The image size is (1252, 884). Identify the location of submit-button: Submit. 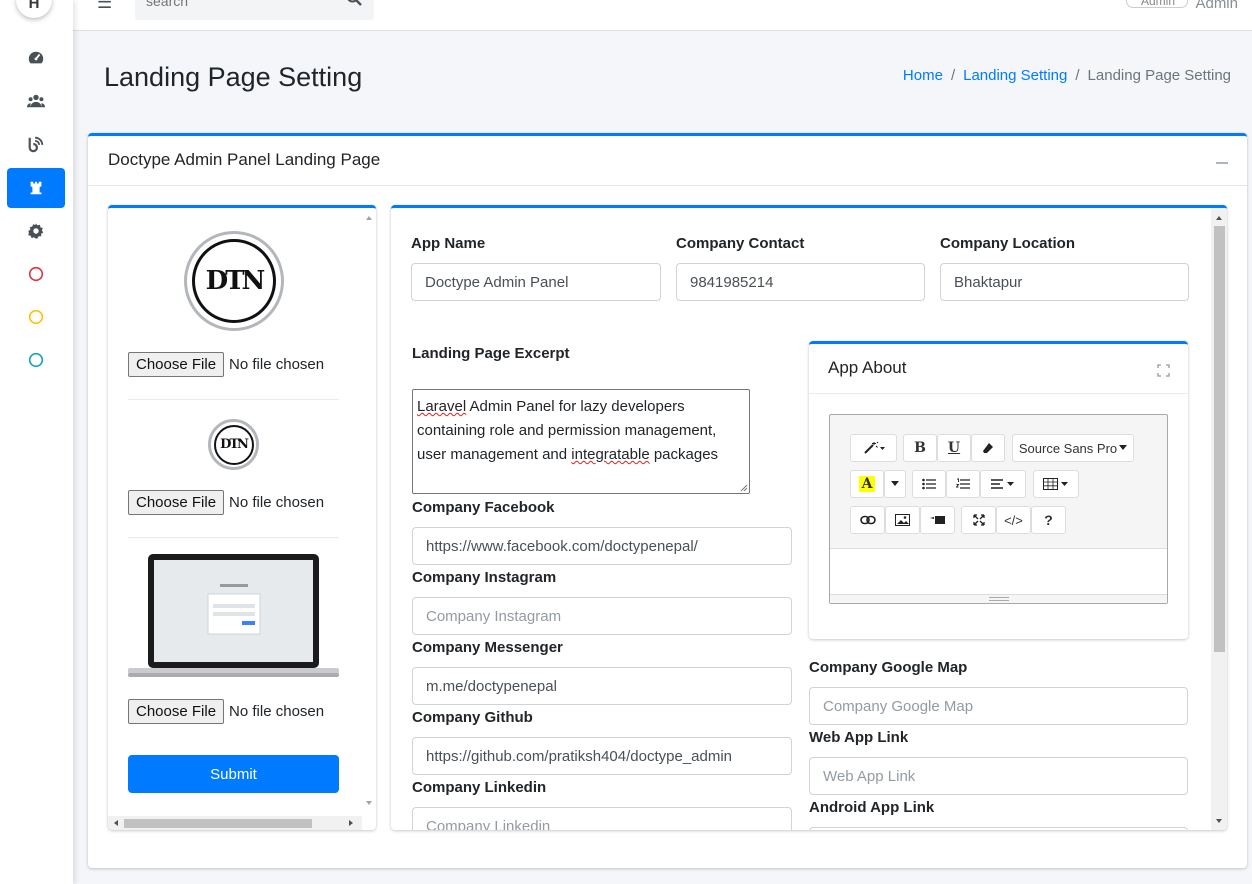
(233, 774).